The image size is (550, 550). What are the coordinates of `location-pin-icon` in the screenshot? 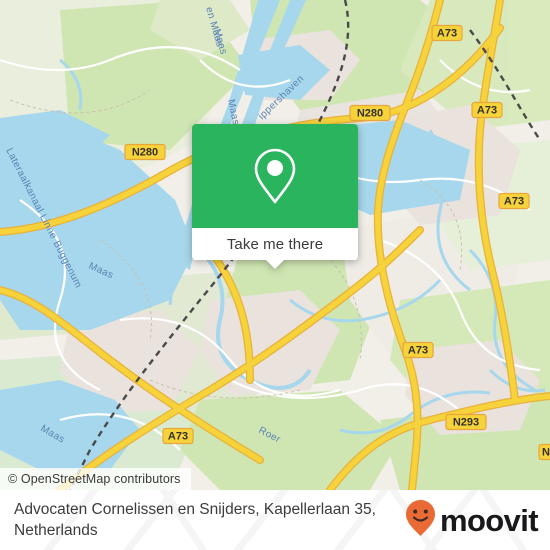 It's located at (275, 176).